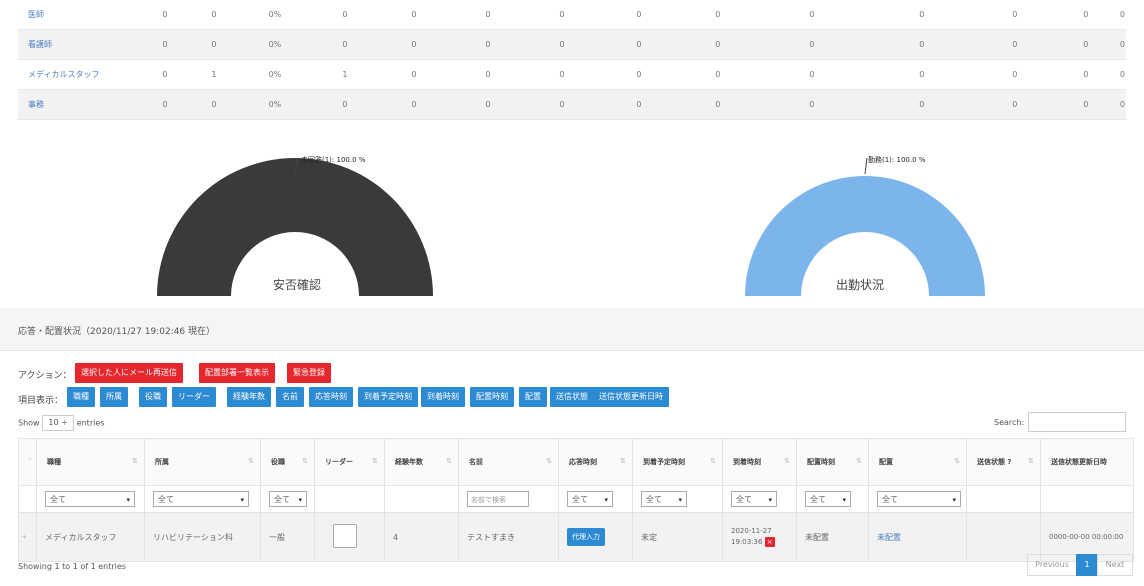 This screenshot has height=586, width=1144. I want to click on summary-cell: 0%, so click(274, 104).